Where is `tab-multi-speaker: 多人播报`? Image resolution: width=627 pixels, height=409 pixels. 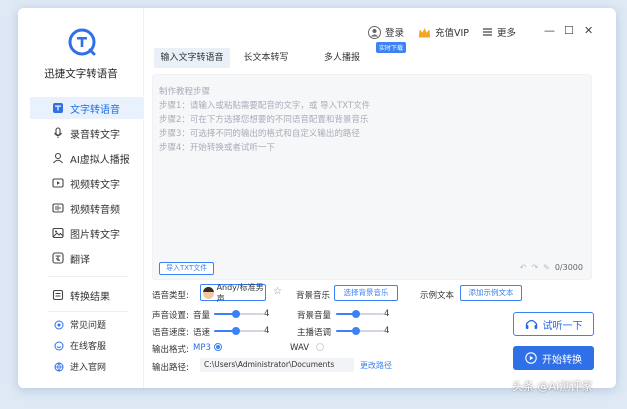 tab-multi-speaker: 多人播报 is located at coordinates (342, 58).